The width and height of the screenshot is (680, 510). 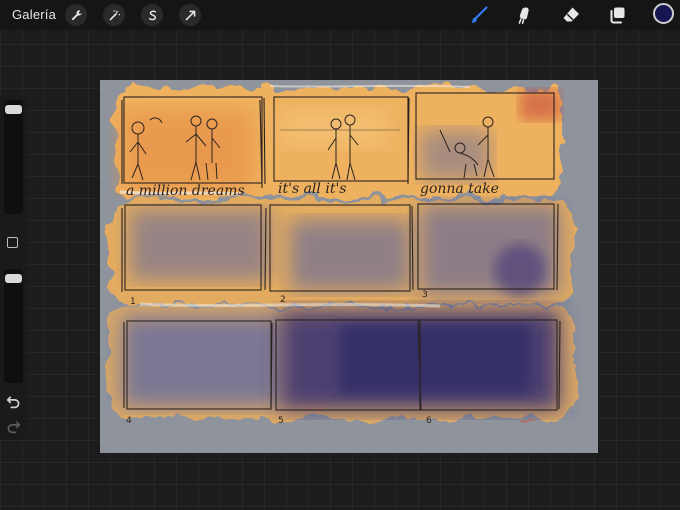 I want to click on selection-s-icon, so click(x=152, y=15).